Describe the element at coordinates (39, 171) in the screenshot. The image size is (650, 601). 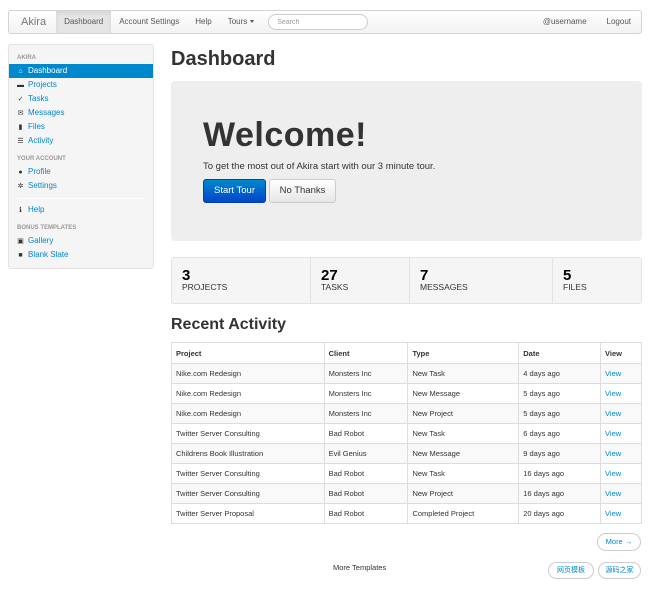
I see `sidebar-item-label: Profile` at that location.